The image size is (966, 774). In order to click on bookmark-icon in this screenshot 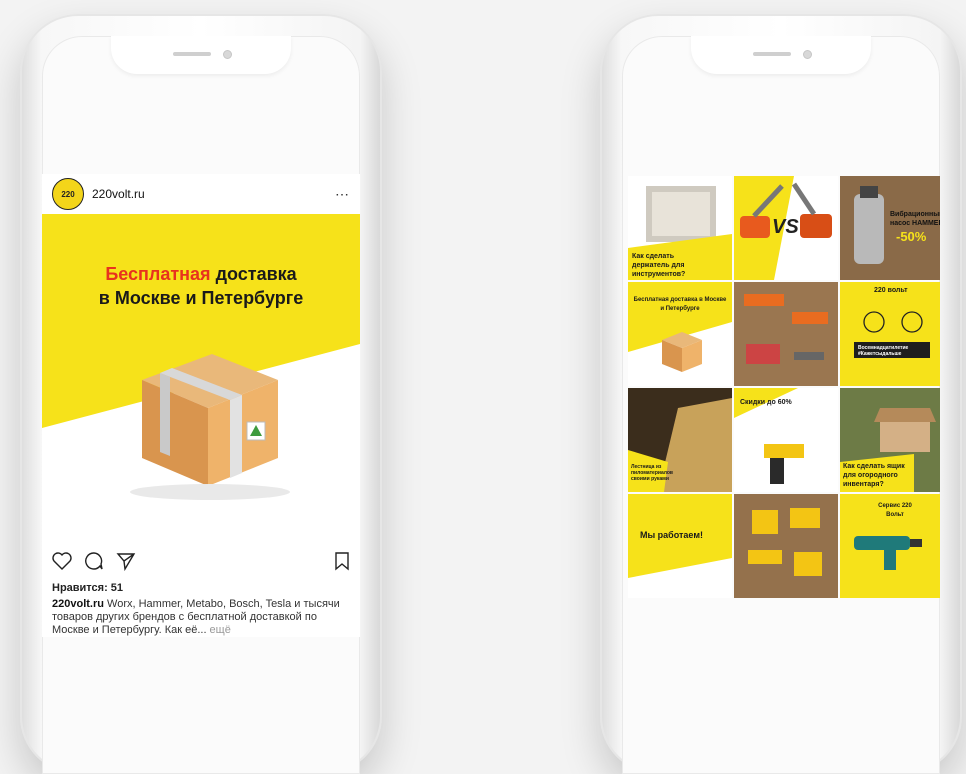, I will do `click(342, 561)`.